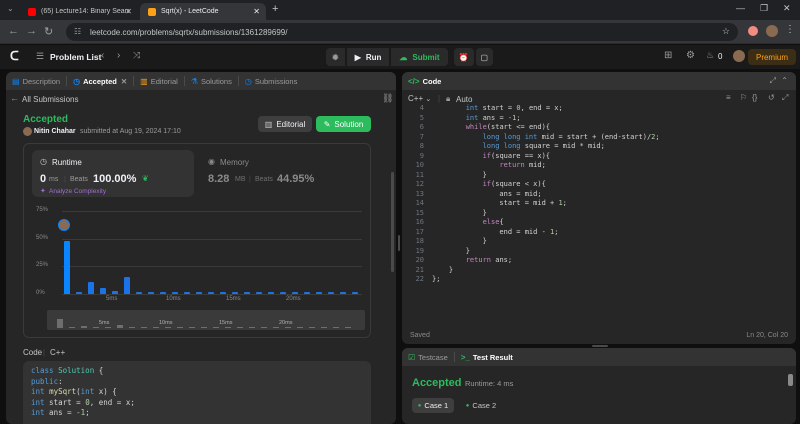 This screenshot has height=424, width=800. I want to click on tab-testcase: ☑ Testcase, so click(428, 357).